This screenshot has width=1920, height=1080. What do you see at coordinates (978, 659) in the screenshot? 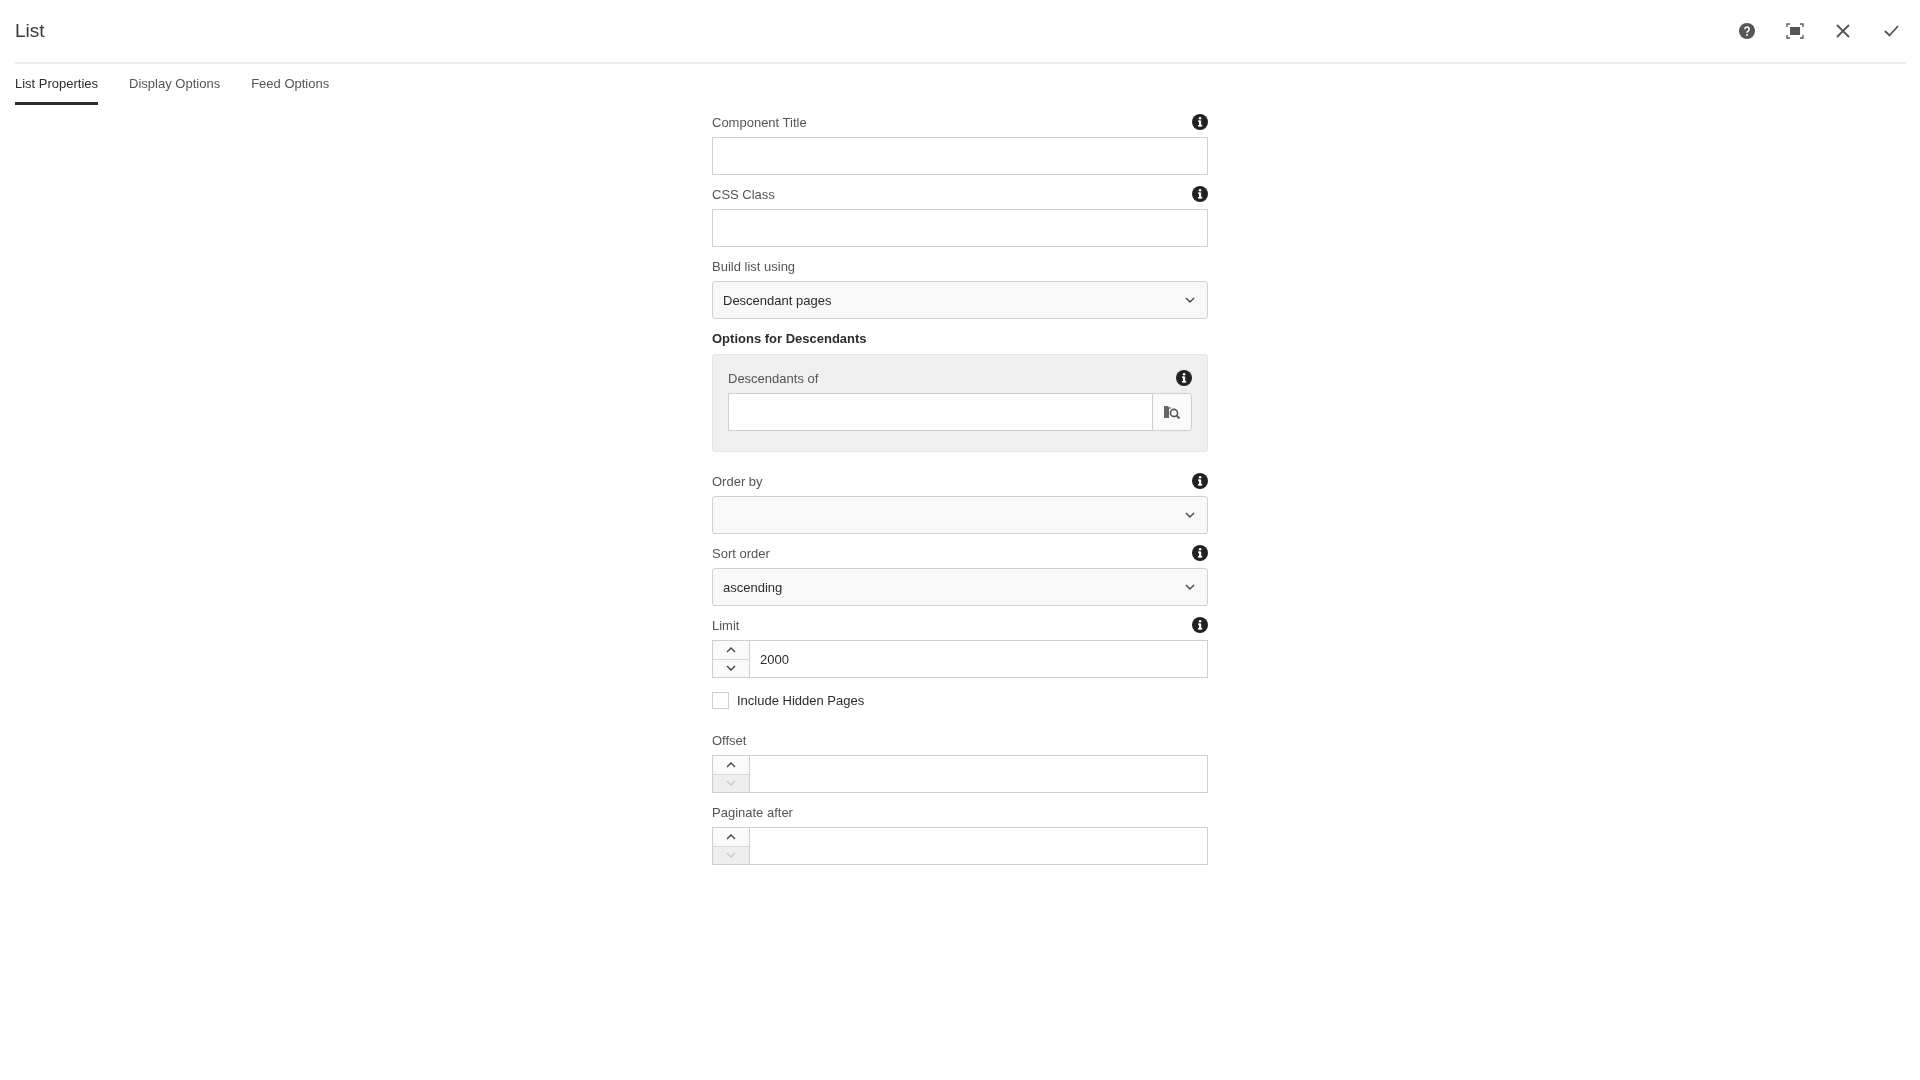
I see `number-field: 2000` at bounding box center [978, 659].